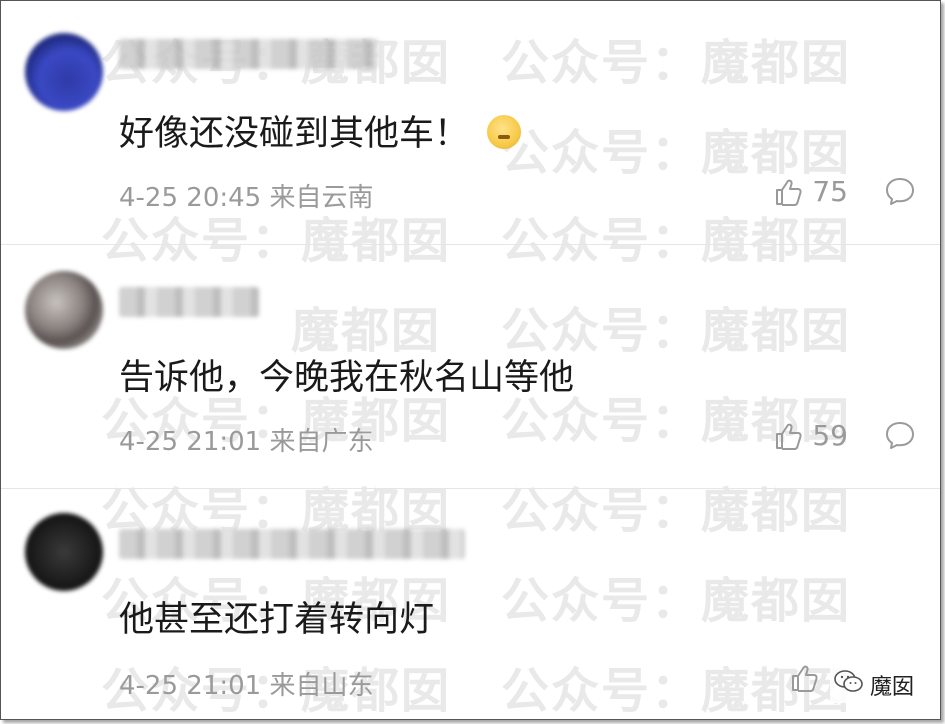  What do you see at coordinates (811, 191) in the screenshot?
I see `like-button: 75` at bounding box center [811, 191].